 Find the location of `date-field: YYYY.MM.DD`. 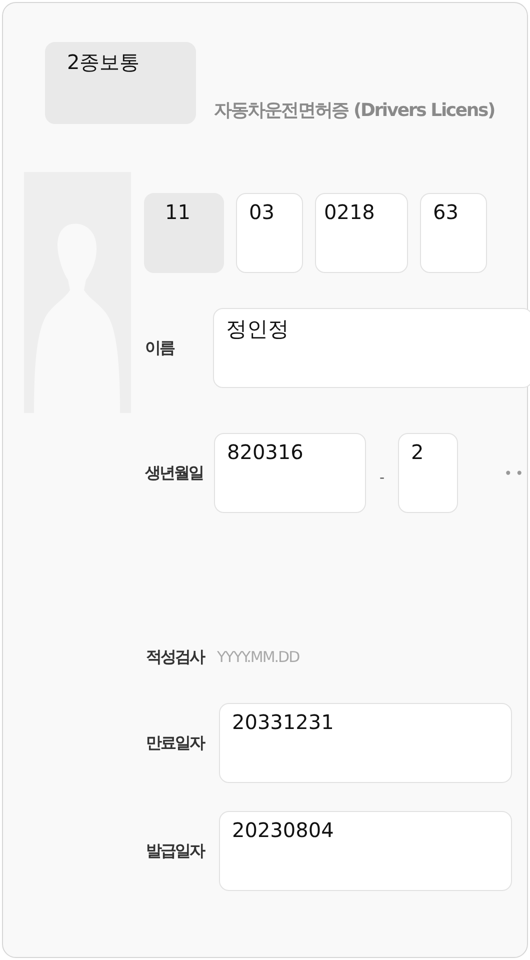

date-field: YYYY.MM.DD is located at coordinates (272, 657).